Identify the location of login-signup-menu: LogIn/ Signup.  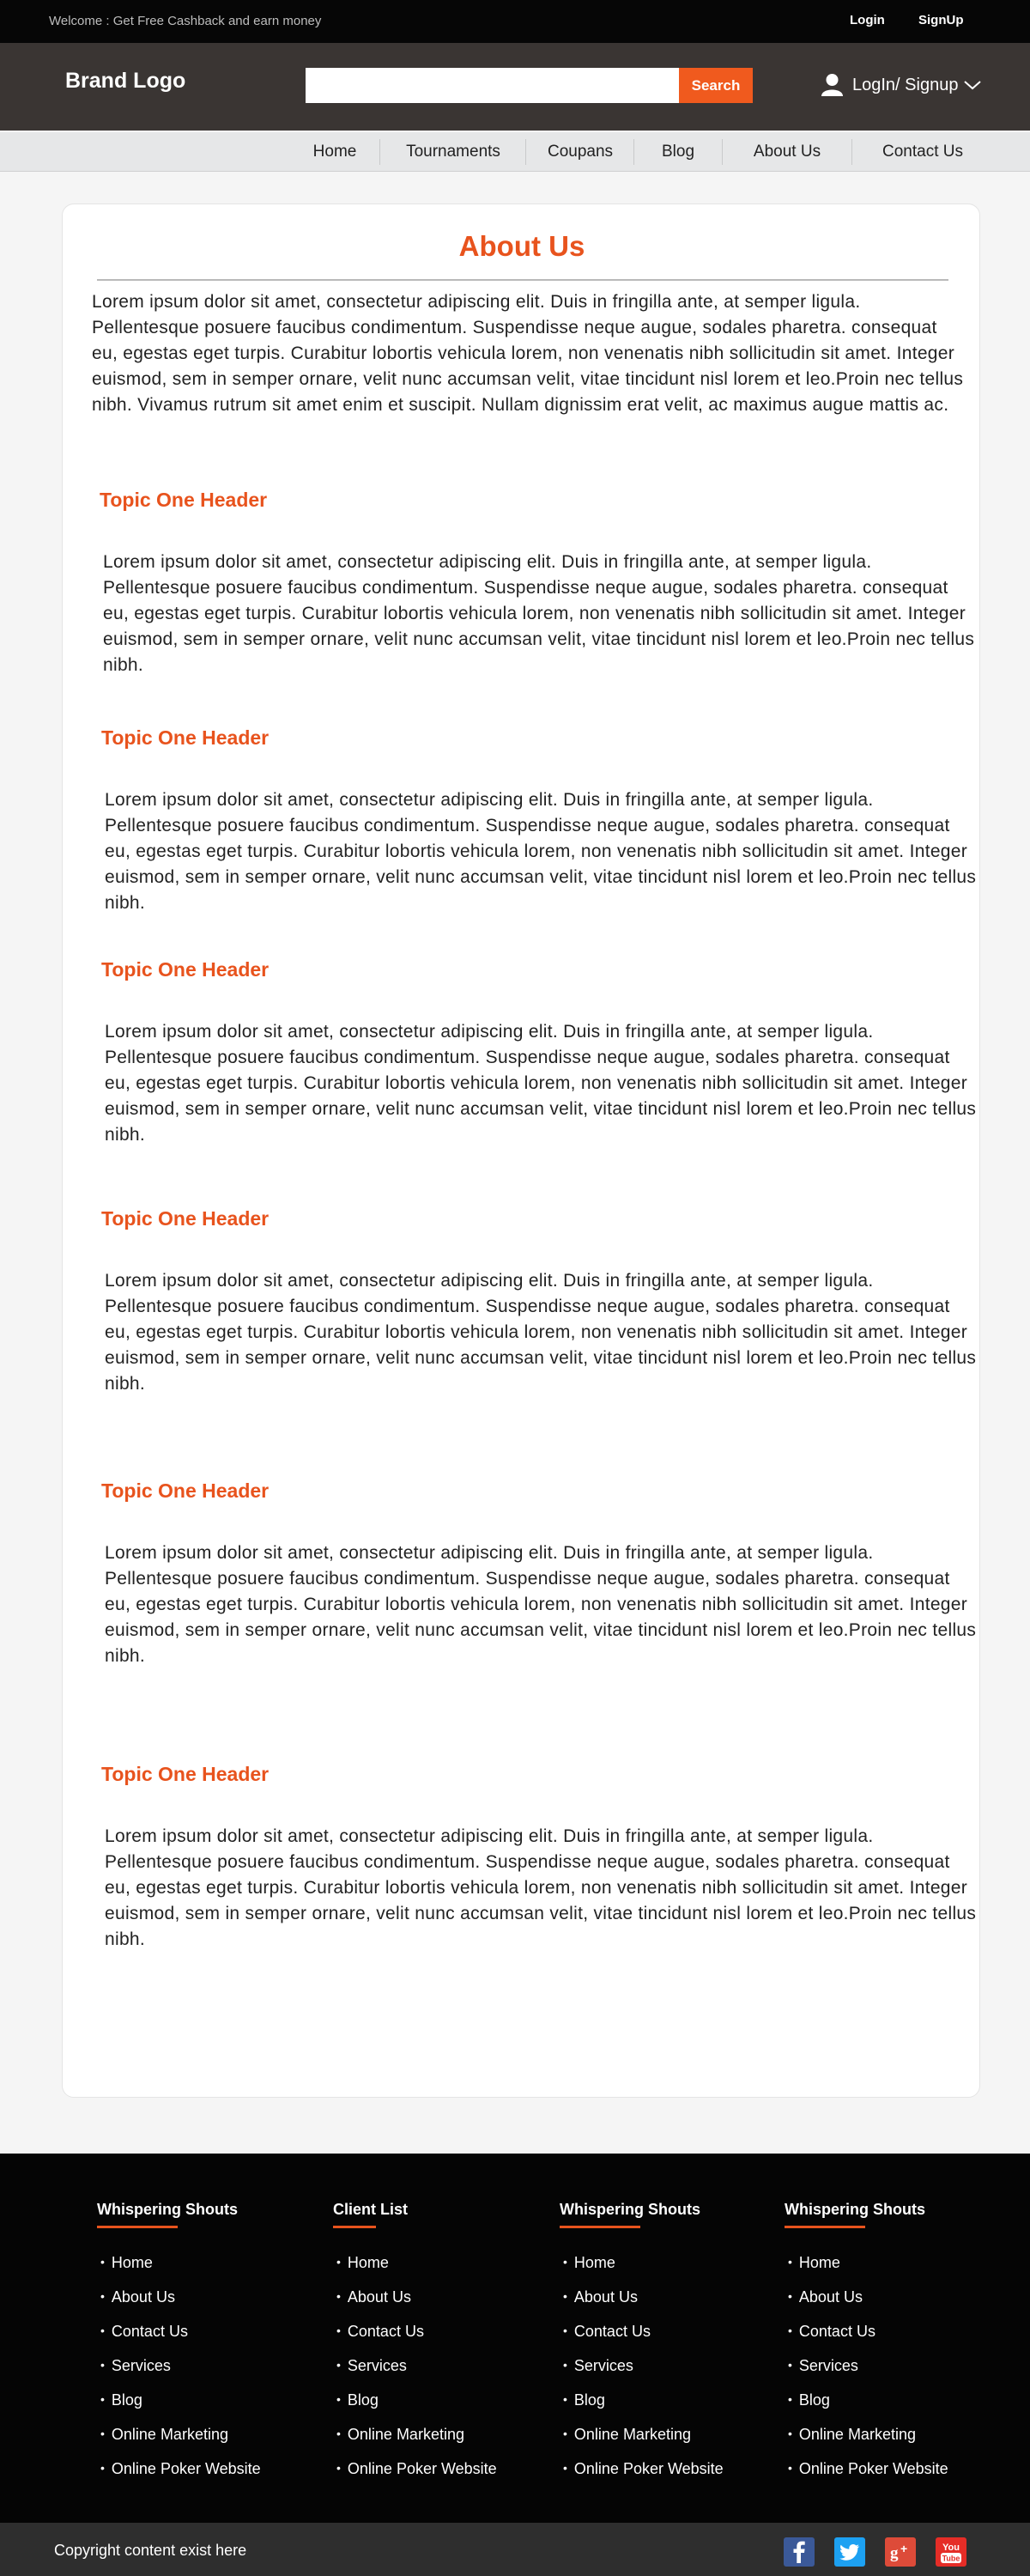
(901, 85).